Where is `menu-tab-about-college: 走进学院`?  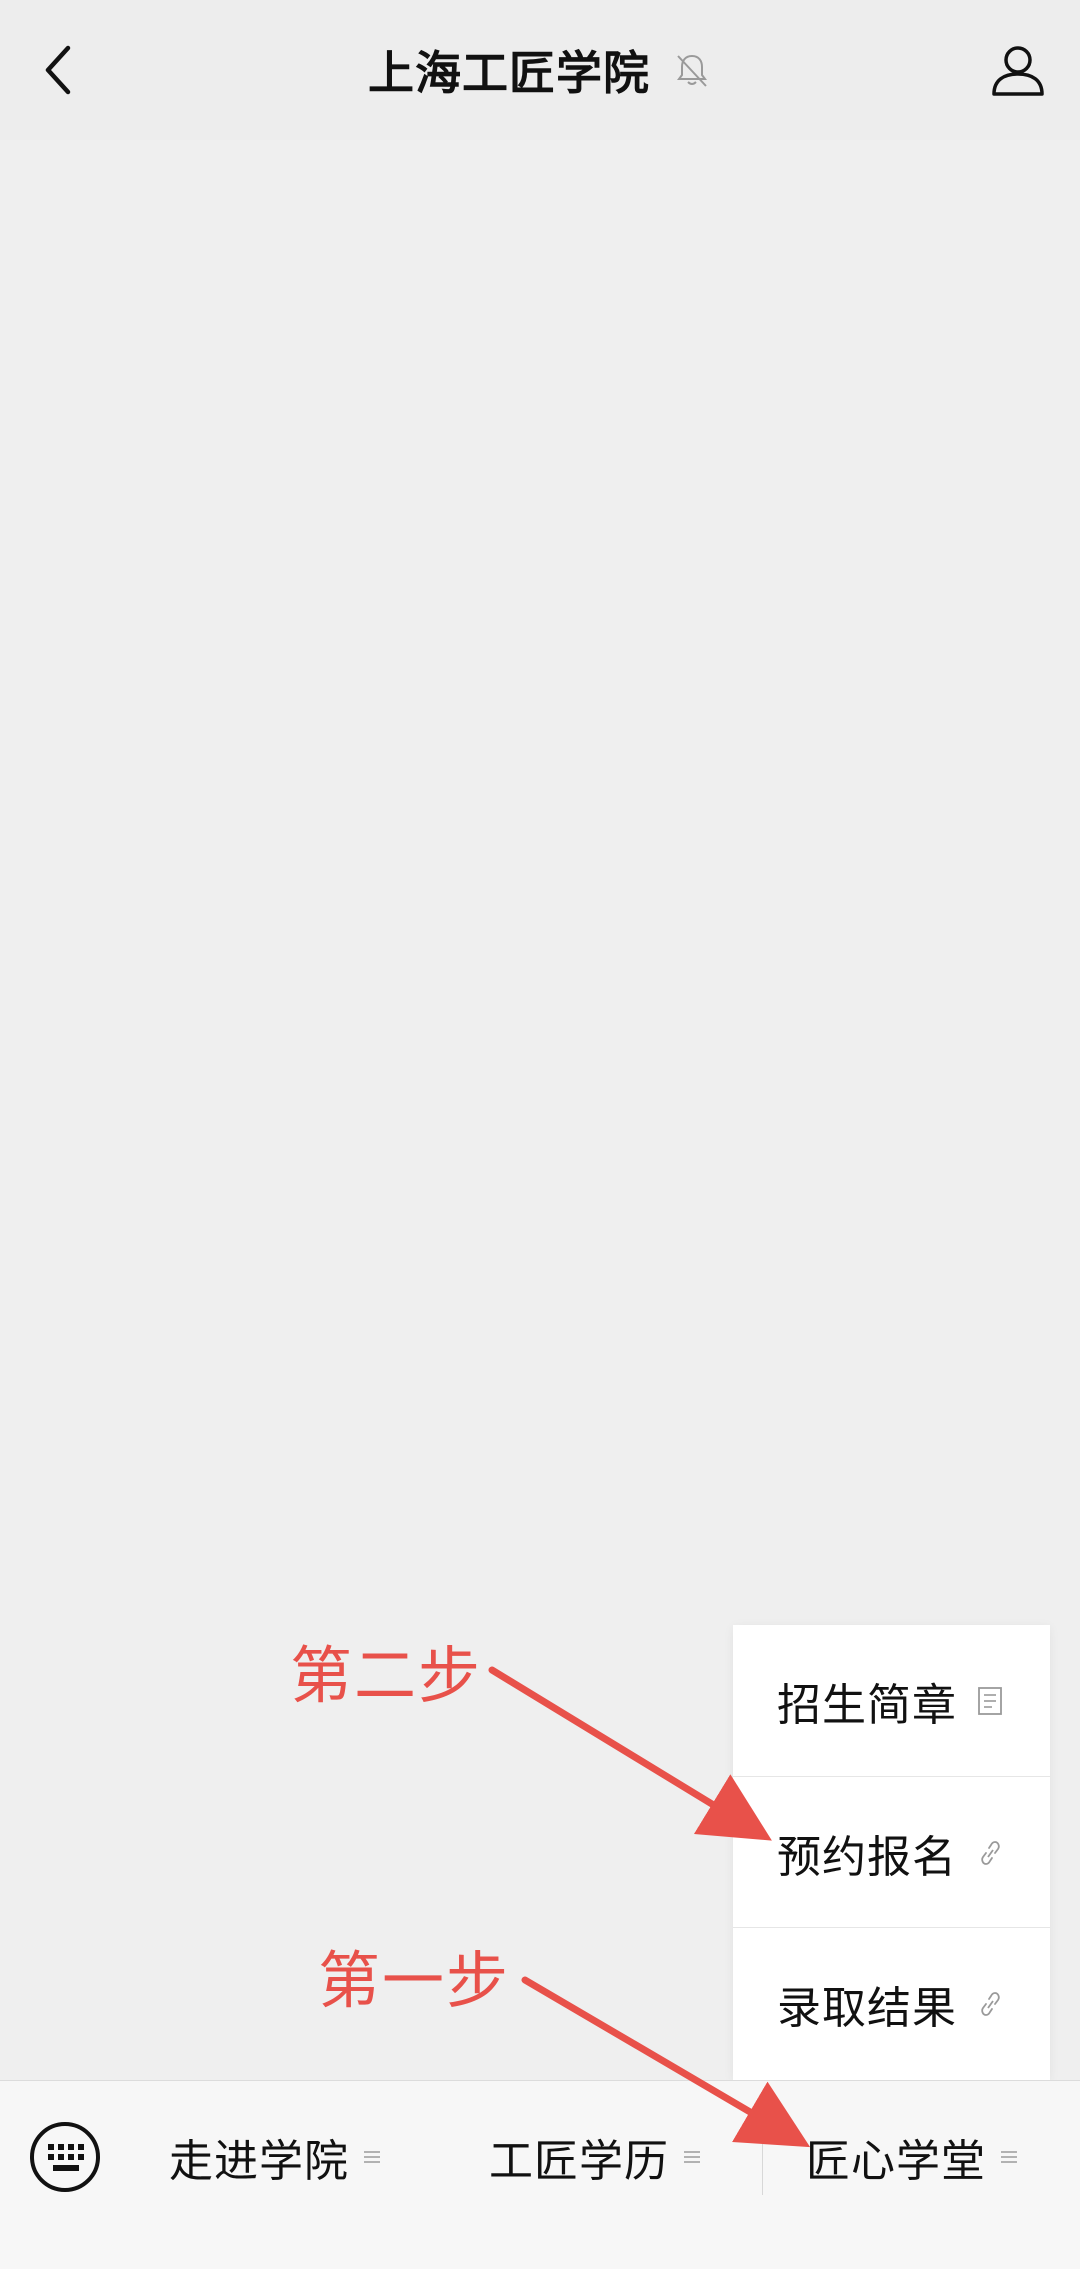
menu-tab-about-college: 走进学院 is located at coordinates (275, 2157).